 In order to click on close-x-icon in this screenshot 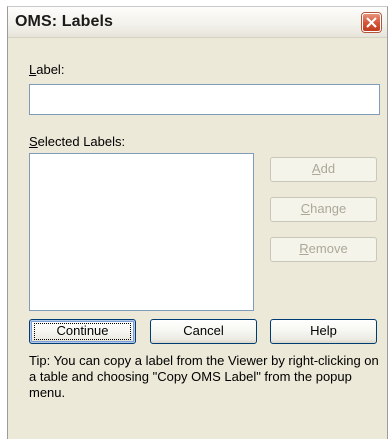, I will do `click(371, 22)`.